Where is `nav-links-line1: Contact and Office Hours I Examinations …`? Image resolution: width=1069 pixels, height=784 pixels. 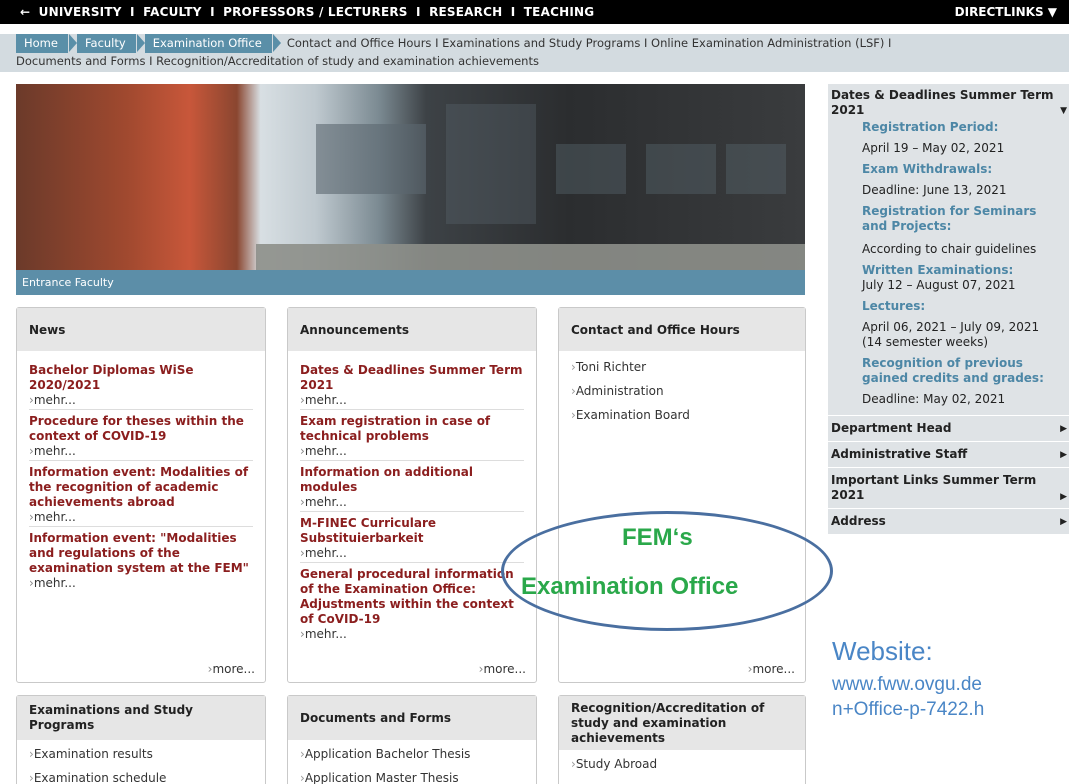
nav-links-line1: Contact and Office Hours I Examinations … is located at coordinates (589, 43).